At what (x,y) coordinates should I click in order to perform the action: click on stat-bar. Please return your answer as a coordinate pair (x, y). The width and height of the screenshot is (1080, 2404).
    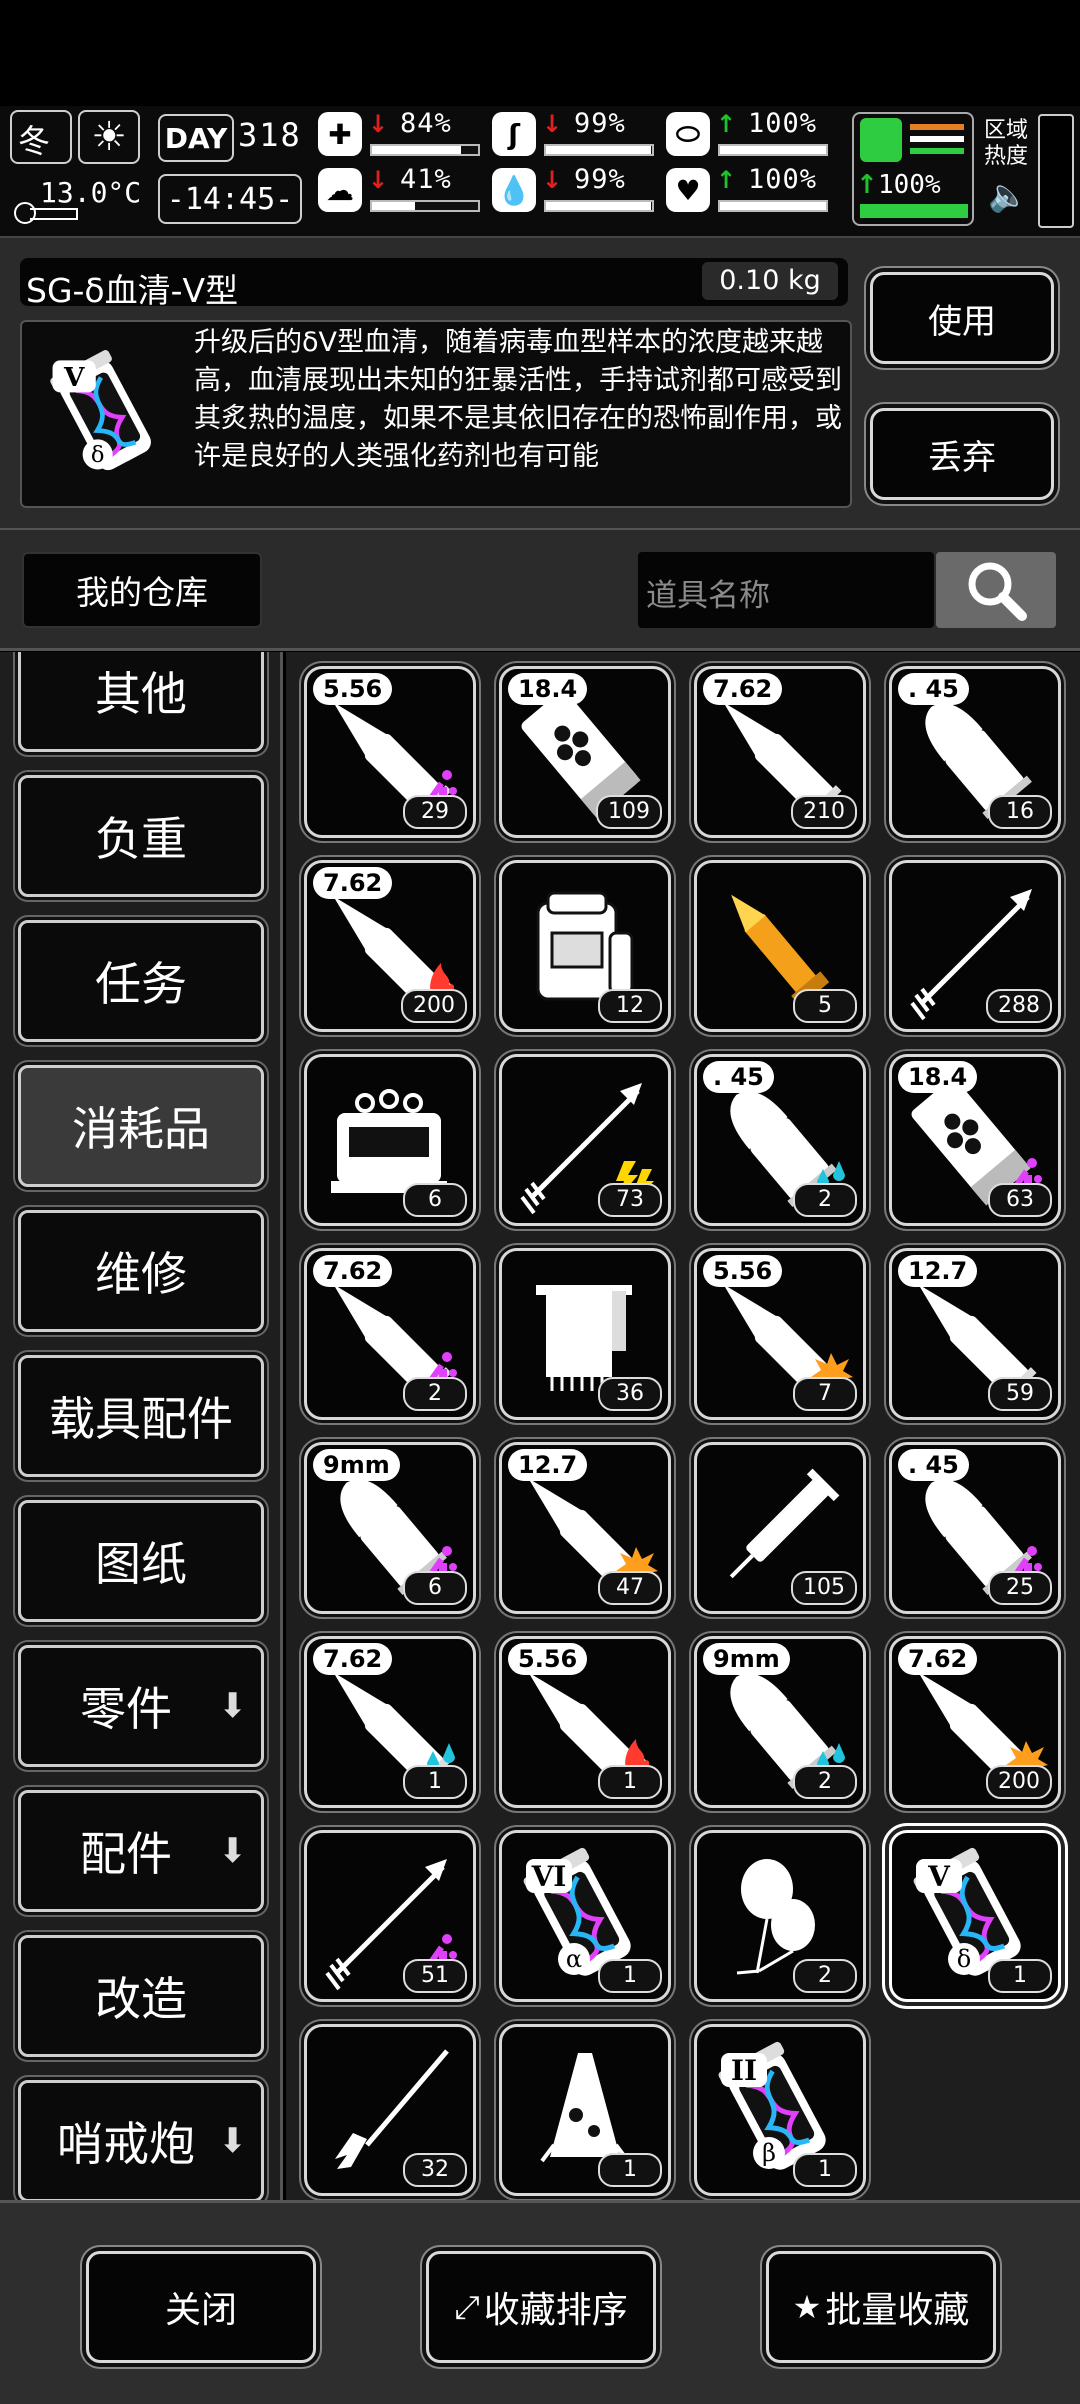
    Looking at the image, I should click on (773, 206).